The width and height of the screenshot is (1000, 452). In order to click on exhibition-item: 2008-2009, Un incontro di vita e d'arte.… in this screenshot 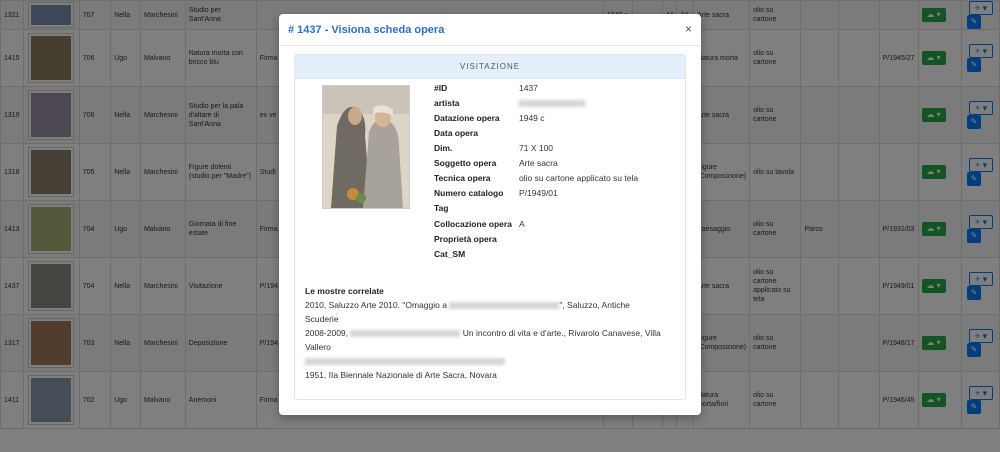, I will do `click(483, 340)`.